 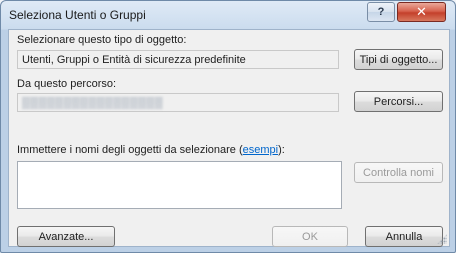 What do you see at coordinates (228, 15) in the screenshot?
I see `title-bar: Seleziona Utenti o Gruppi ? ✕` at bounding box center [228, 15].